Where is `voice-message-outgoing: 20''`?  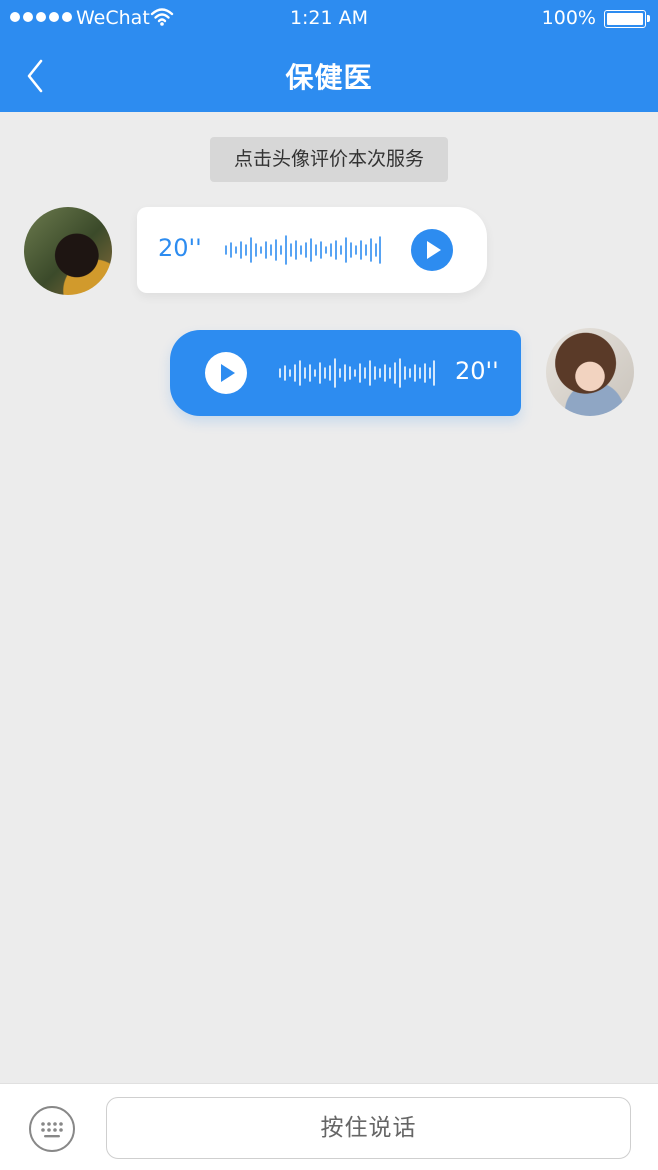 voice-message-outgoing: 20'' is located at coordinates (345, 373).